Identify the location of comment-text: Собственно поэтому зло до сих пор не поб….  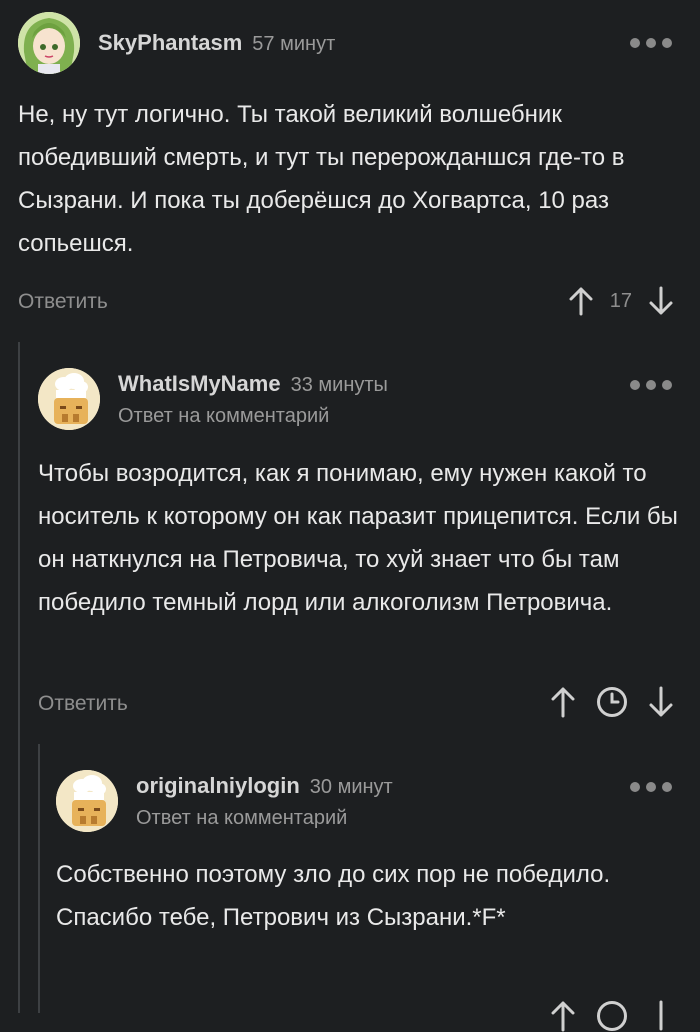
(333, 896).